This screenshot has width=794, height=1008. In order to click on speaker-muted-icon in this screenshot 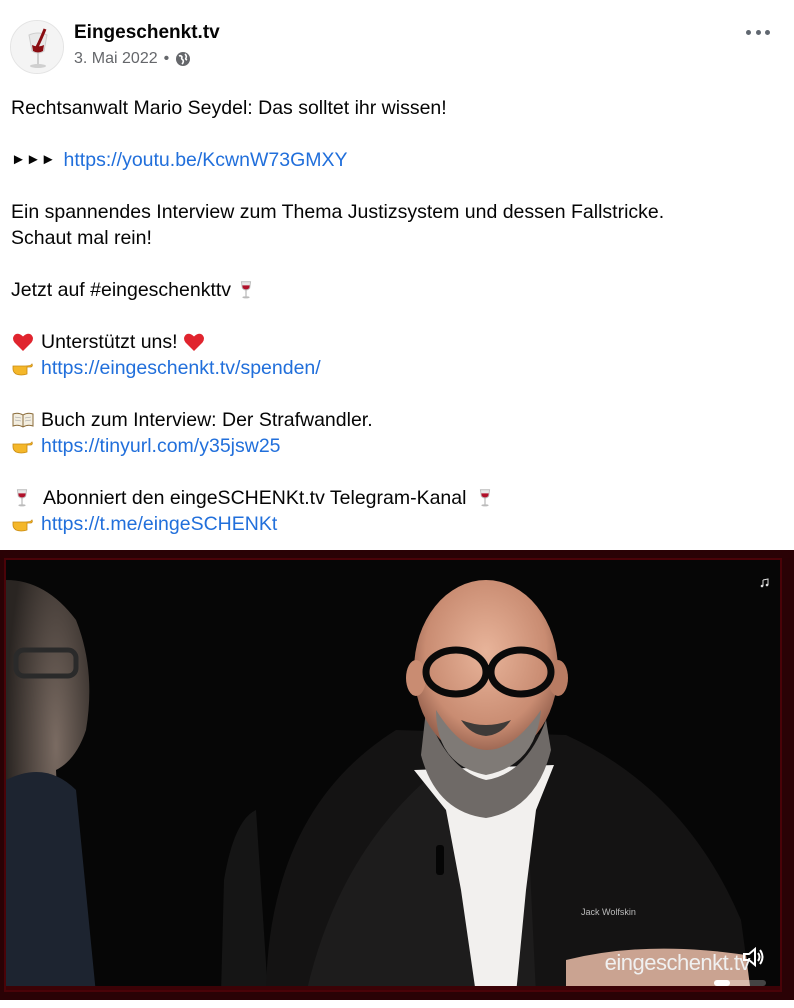, I will do `click(753, 957)`.